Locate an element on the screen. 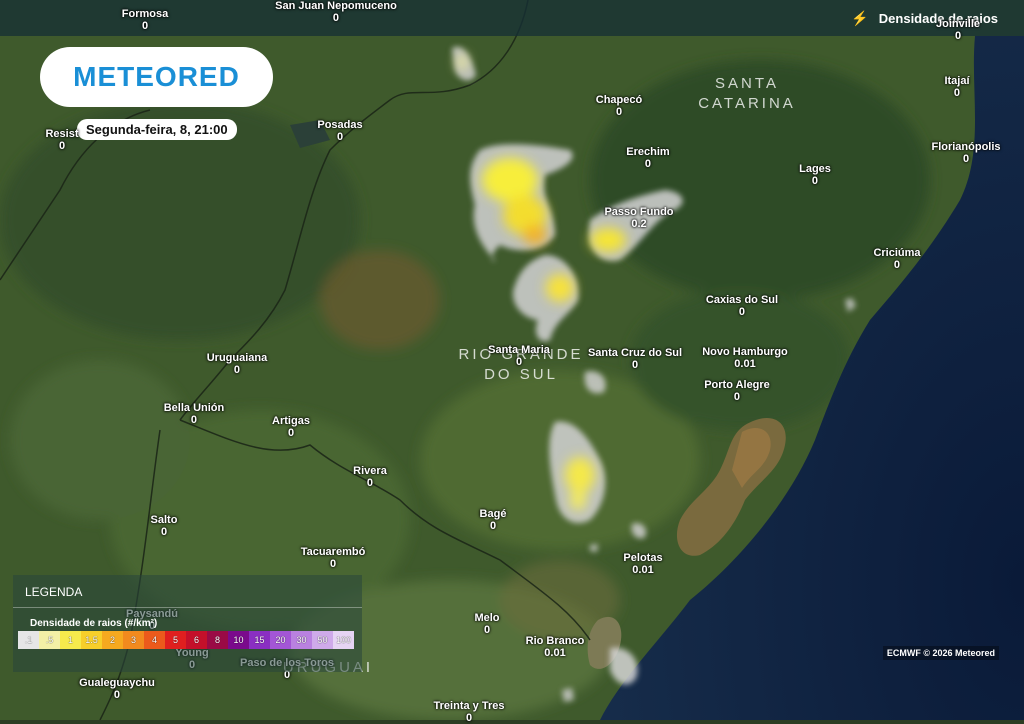 The height and width of the screenshot is (724, 1024). city-label: Pelotas 0.01 is located at coordinates (642, 564).